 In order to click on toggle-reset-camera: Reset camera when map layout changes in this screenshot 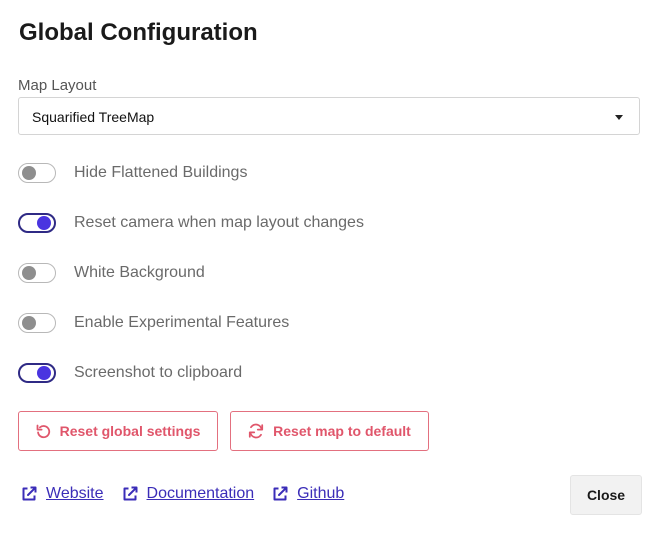, I will do `click(191, 223)`.